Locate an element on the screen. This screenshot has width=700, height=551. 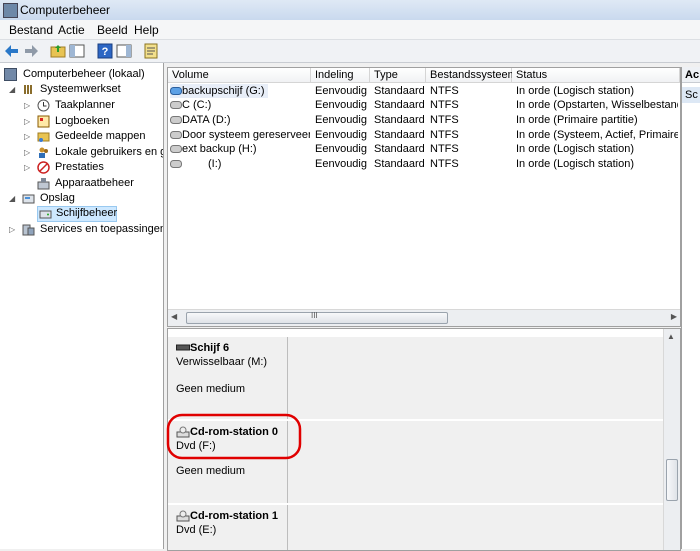
services-icon is located at coordinates (28, 229).